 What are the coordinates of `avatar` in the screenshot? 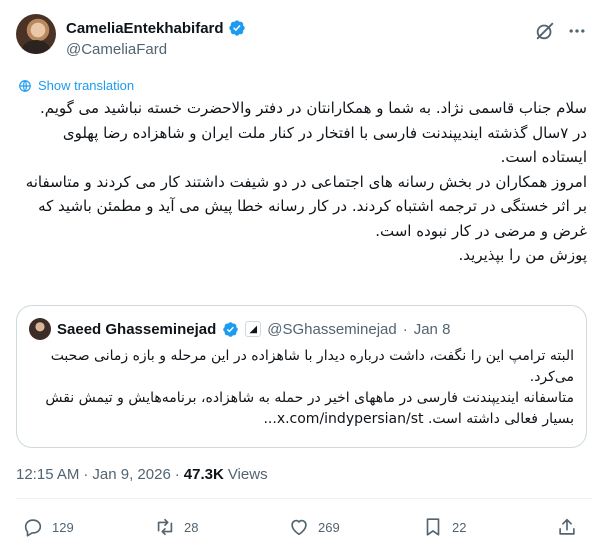 It's located at (36, 34).